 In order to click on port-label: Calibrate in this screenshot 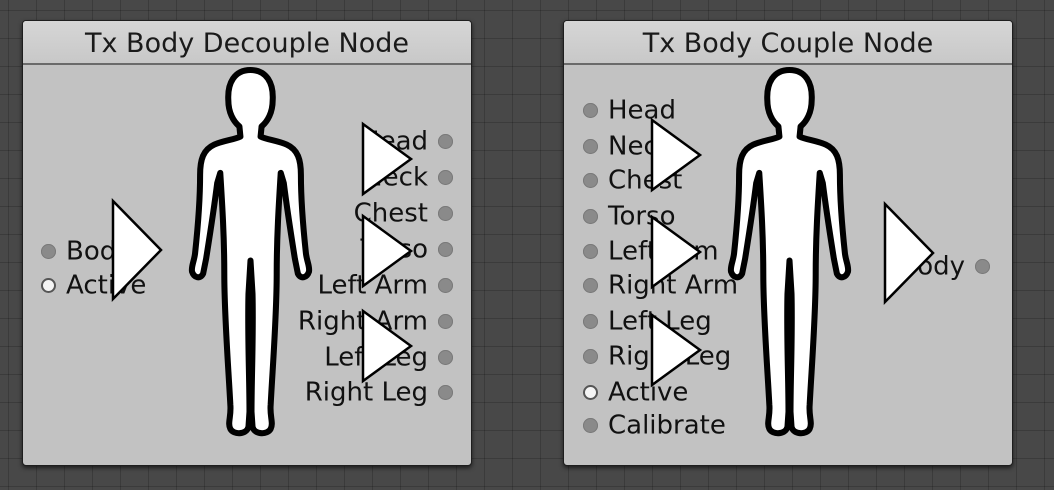, I will do `click(667, 425)`.